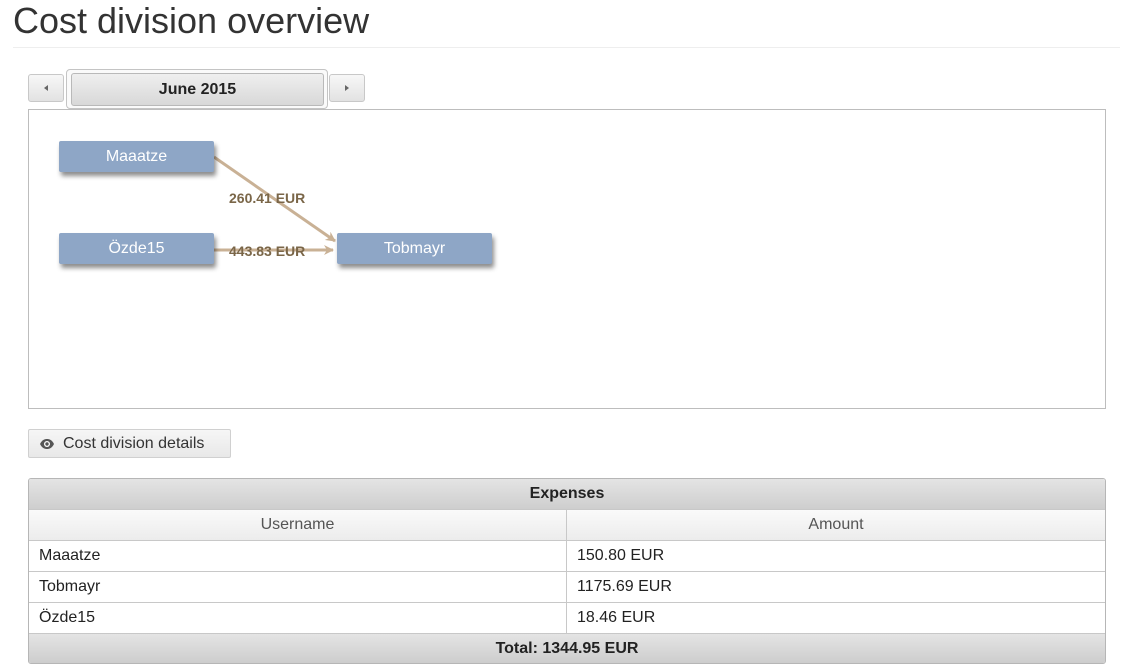 This screenshot has width=1140, height=668. I want to click on eye-icon, so click(47, 443).